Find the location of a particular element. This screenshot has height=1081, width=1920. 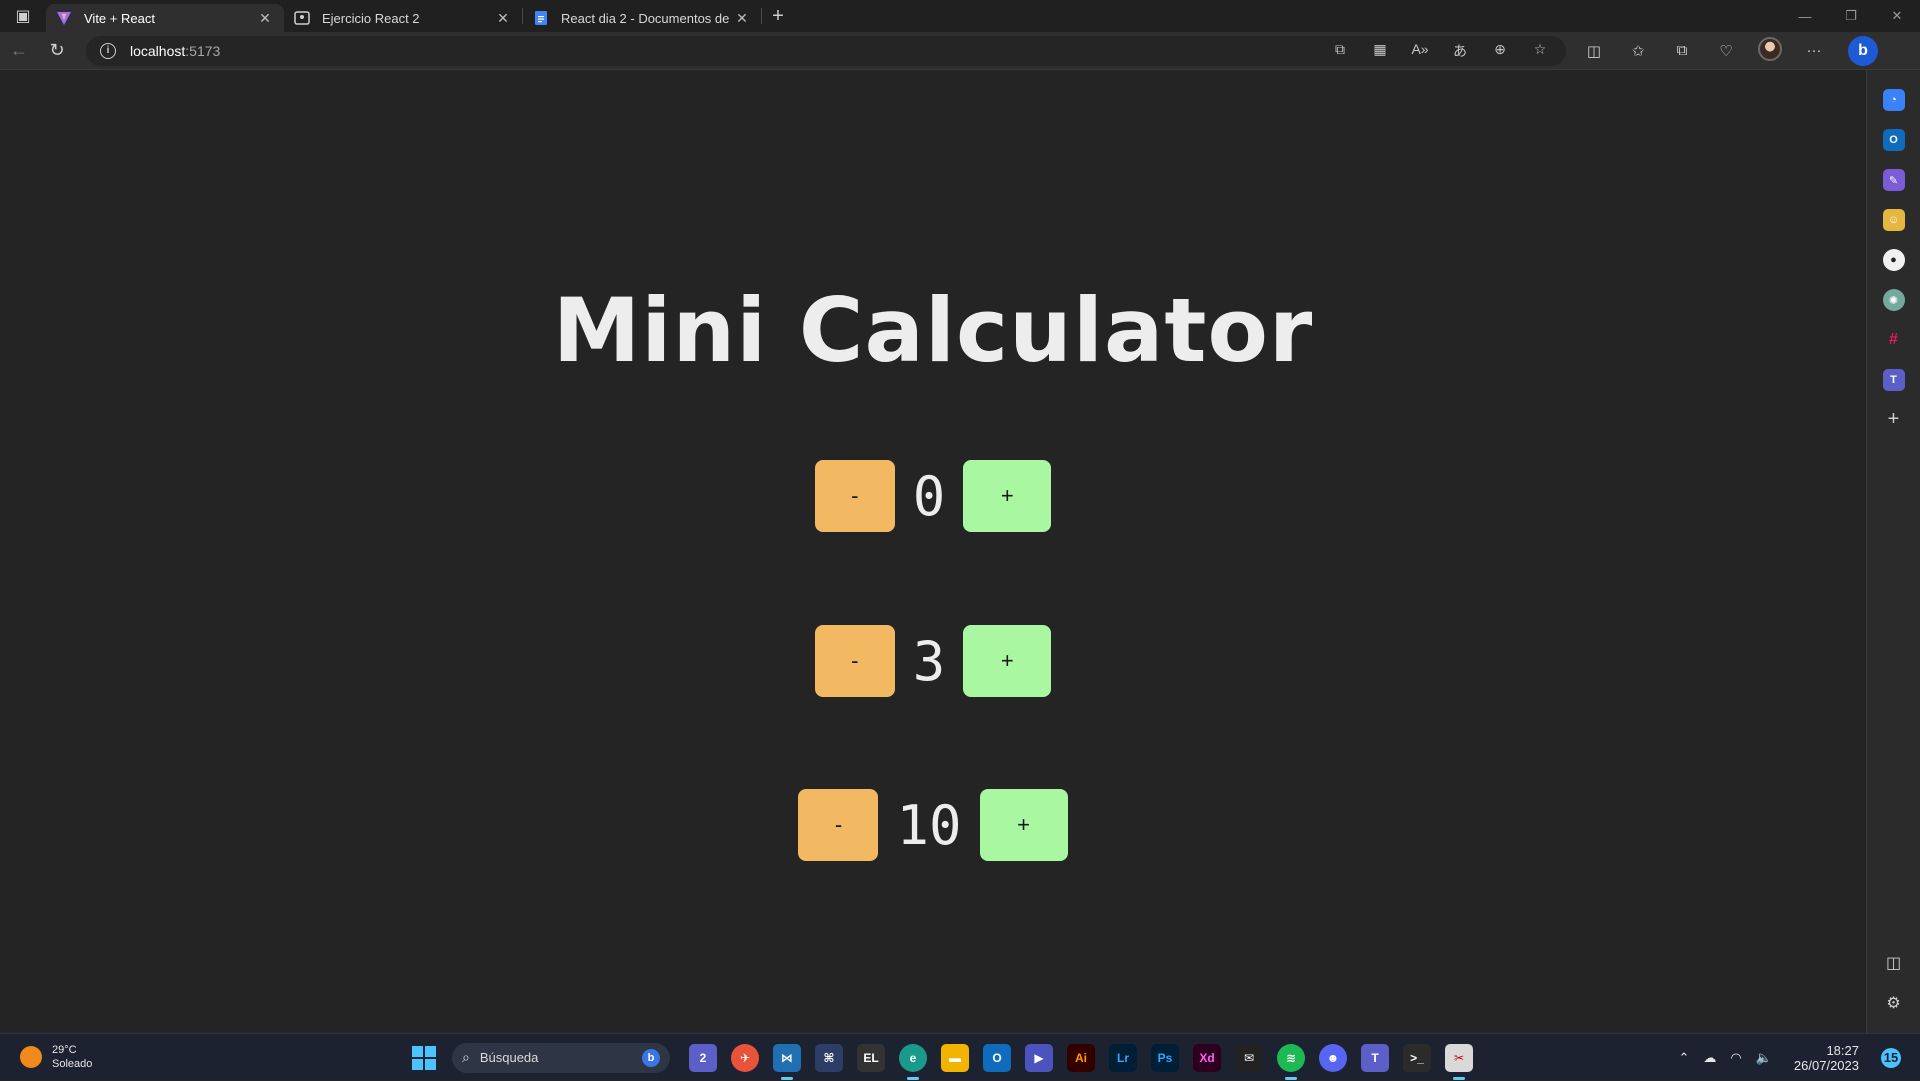

profile-button is located at coordinates (1770, 50).